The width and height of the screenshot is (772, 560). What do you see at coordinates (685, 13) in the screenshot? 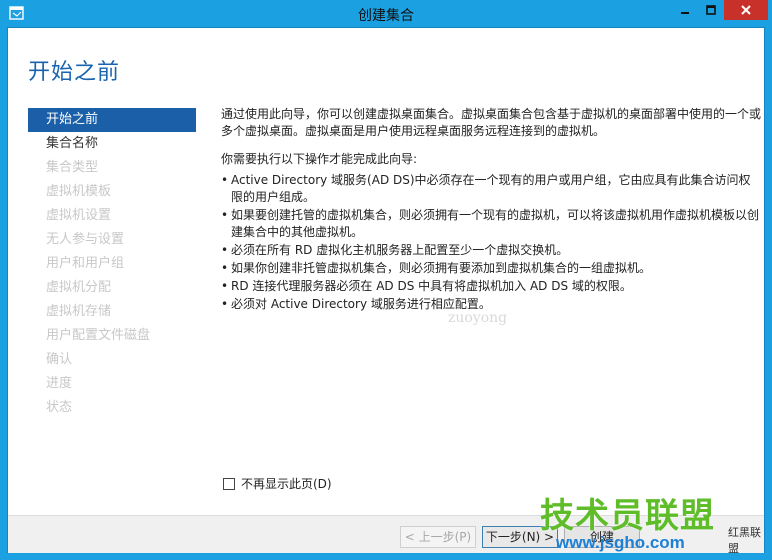
I see `minimize-icon` at bounding box center [685, 13].